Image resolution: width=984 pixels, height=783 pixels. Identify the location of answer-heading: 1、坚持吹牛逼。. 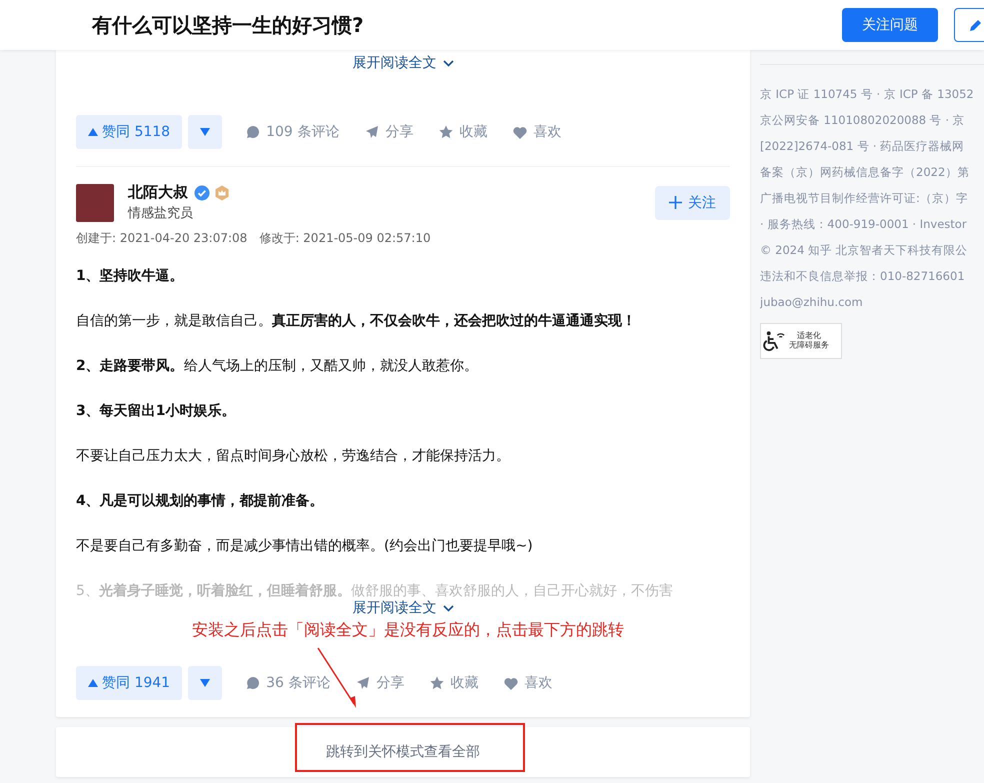
(130, 276).